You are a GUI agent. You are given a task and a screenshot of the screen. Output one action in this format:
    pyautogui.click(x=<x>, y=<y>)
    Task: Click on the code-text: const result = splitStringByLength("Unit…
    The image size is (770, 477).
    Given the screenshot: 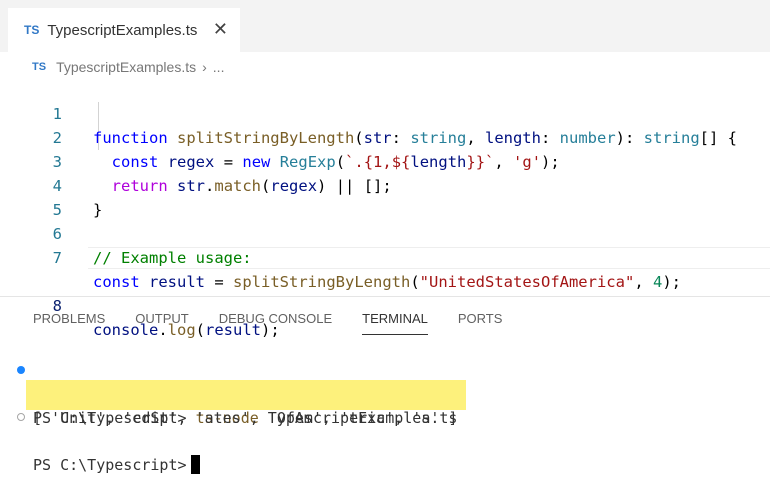 What is the action you would take?
    pyautogui.click(x=387, y=282)
    